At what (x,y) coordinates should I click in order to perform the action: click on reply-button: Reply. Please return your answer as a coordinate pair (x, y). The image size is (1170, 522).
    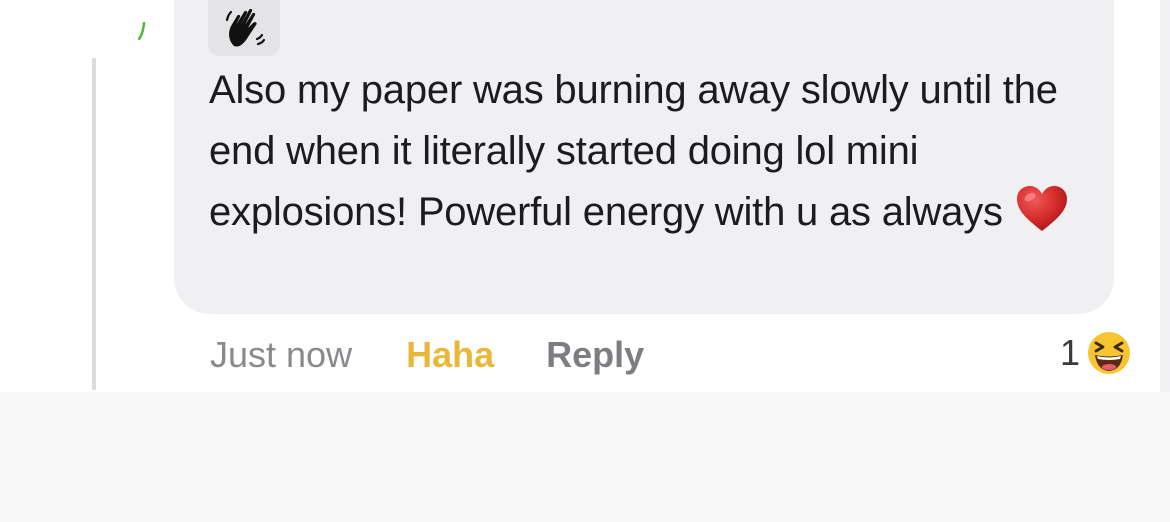
    Looking at the image, I should click on (595, 355).